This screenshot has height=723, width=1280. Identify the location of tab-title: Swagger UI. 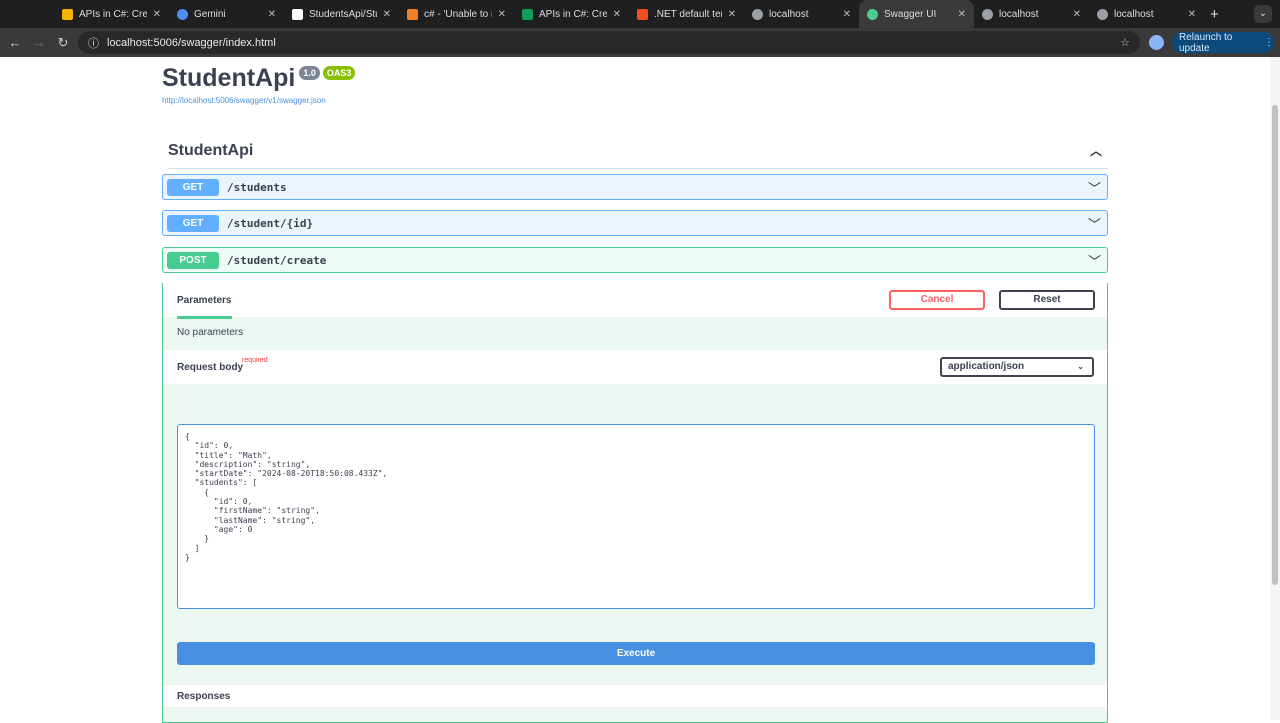
(910, 14).